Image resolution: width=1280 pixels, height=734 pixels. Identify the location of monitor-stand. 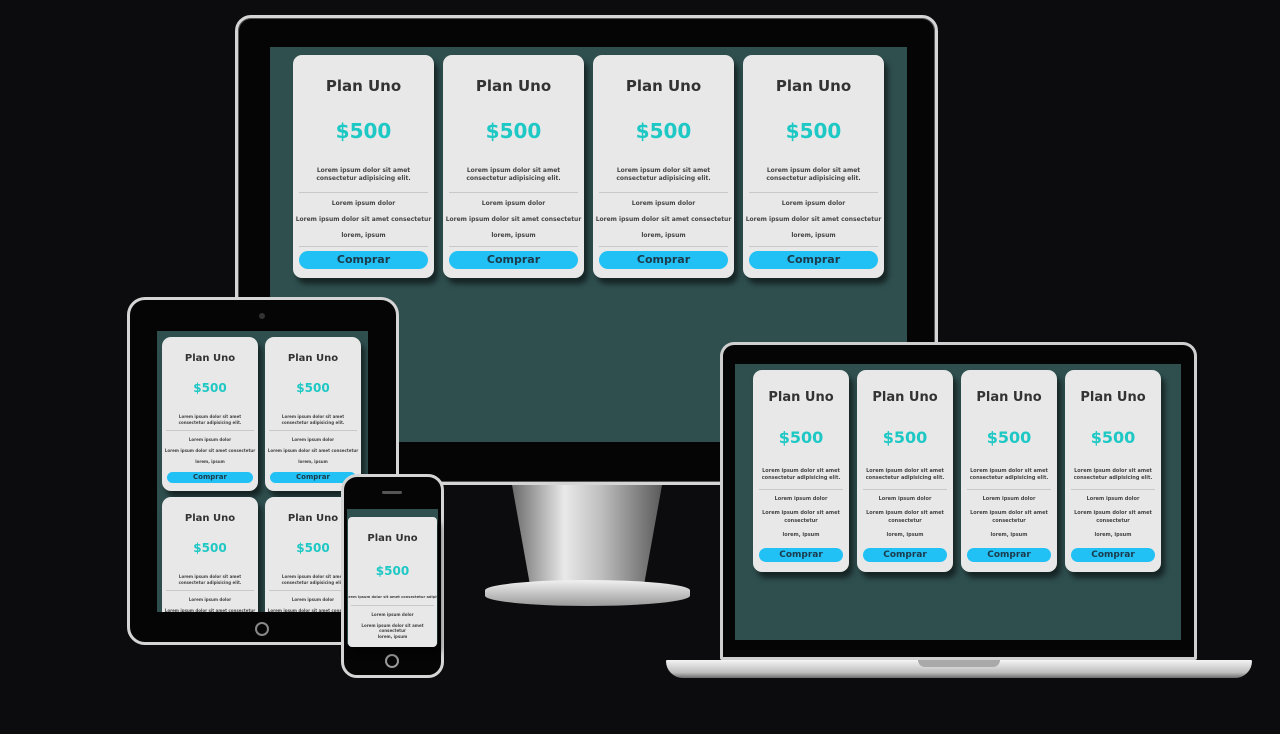
(587, 535).